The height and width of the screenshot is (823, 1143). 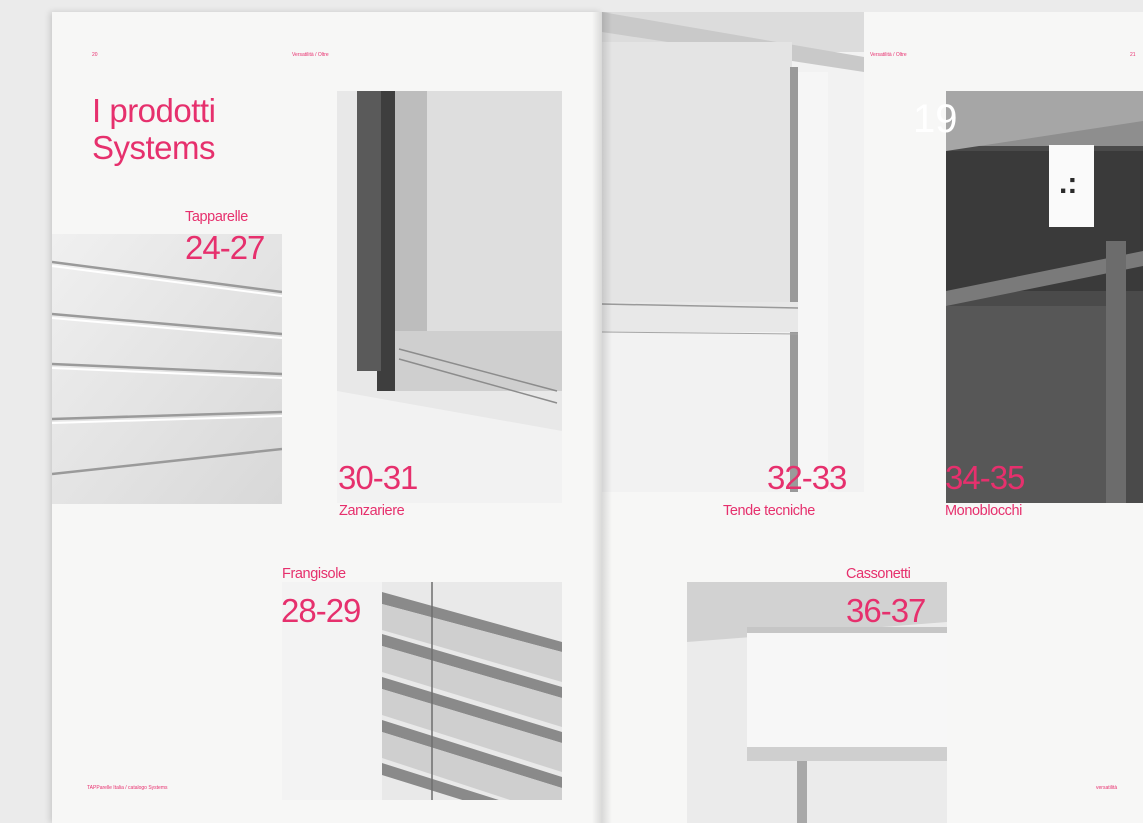 I want to click on section-label-frangisole: Frangisole, so click(x=314, y=574).